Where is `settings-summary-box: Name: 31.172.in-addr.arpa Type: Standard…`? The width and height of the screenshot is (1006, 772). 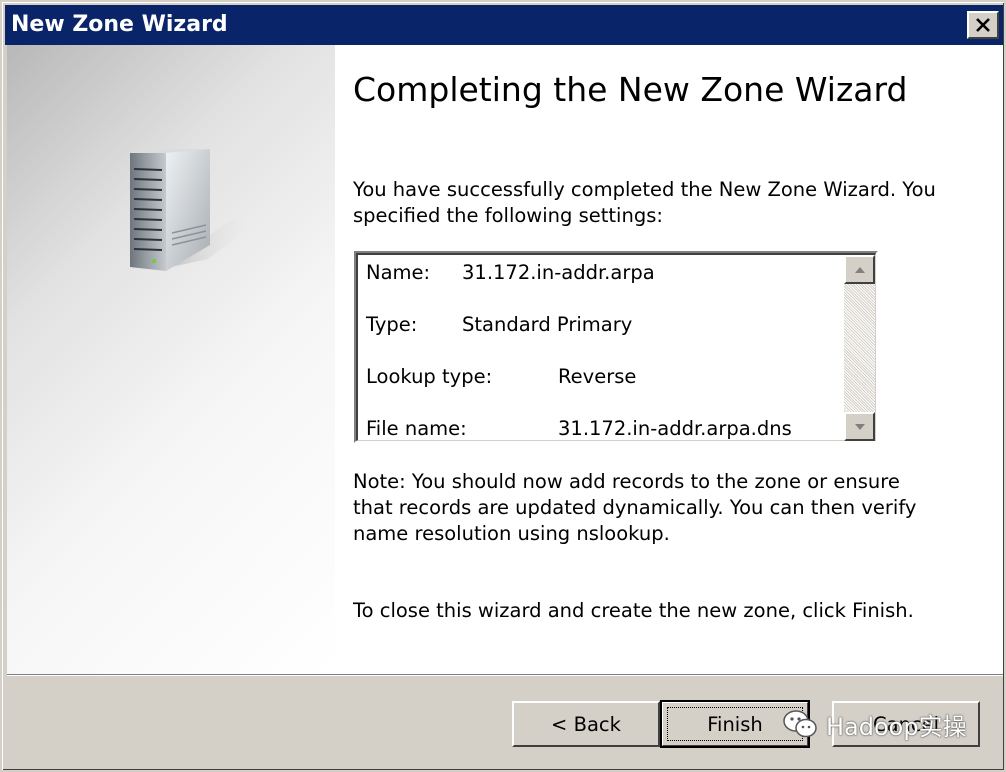 settings-summary-box: Name: 31.172.in-addr.arpa Type: Standard… is located at coordinates (616, 347).